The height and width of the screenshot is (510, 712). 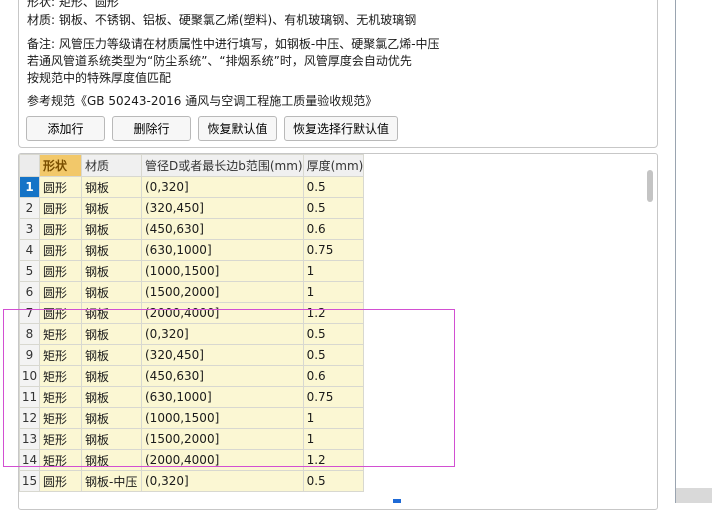 I want to click on row-number-cell: 7, so click(x=29, y=313).